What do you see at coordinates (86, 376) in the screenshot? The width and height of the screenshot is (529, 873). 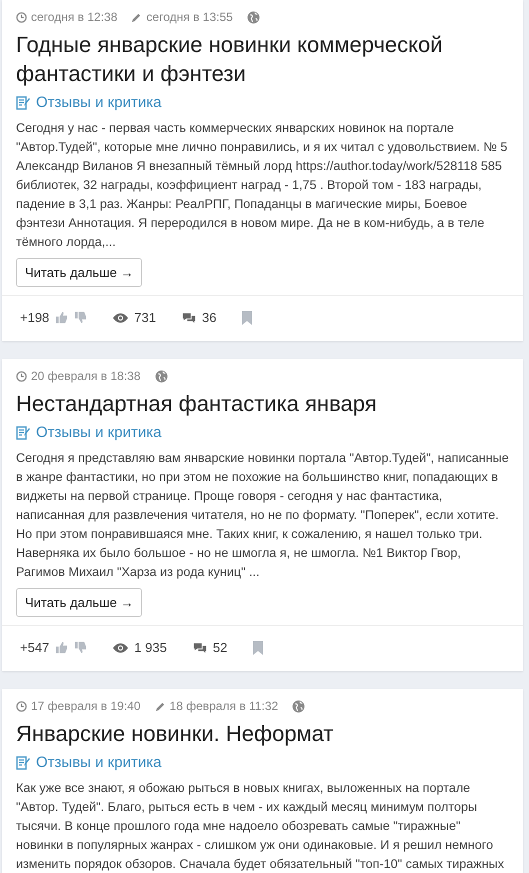 I see `post-date: 20 февраля в 18:38` at bounding box center [86, 376].